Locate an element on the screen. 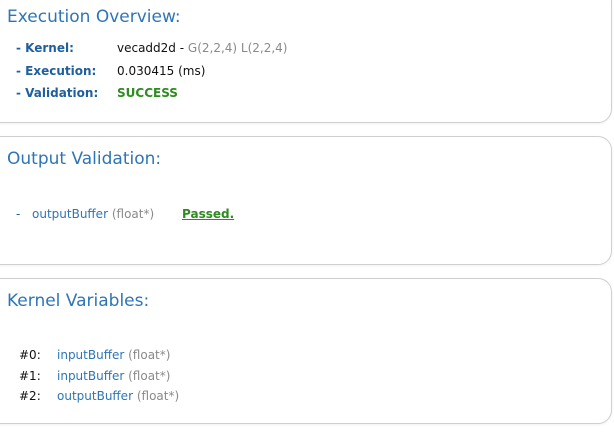 This screenshot has width=614, height=433. execution-value: 0.030415 (ms) is located at coordinates (161, 71).